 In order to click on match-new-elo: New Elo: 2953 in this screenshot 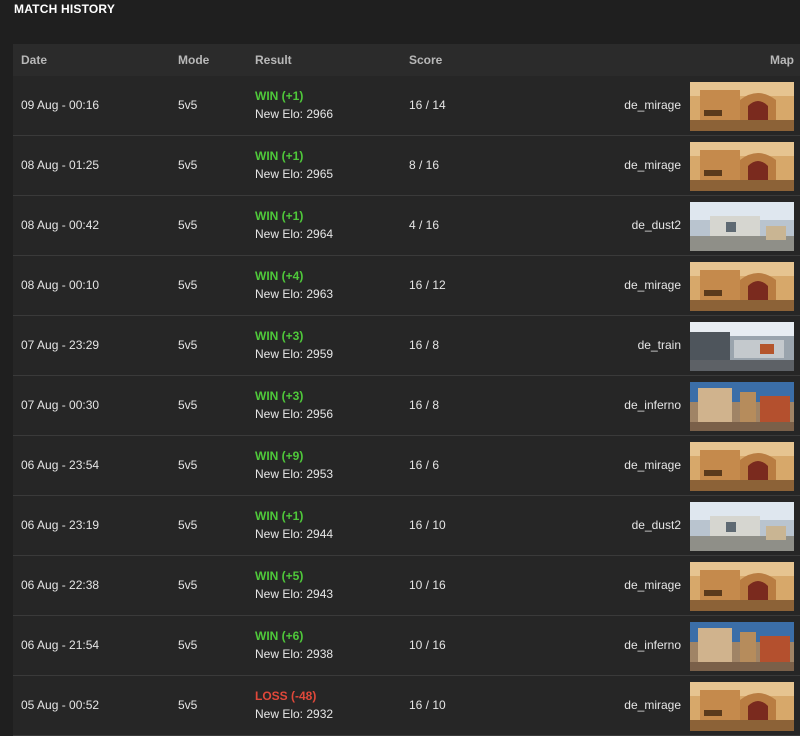, I will do `click(294, 474)`.